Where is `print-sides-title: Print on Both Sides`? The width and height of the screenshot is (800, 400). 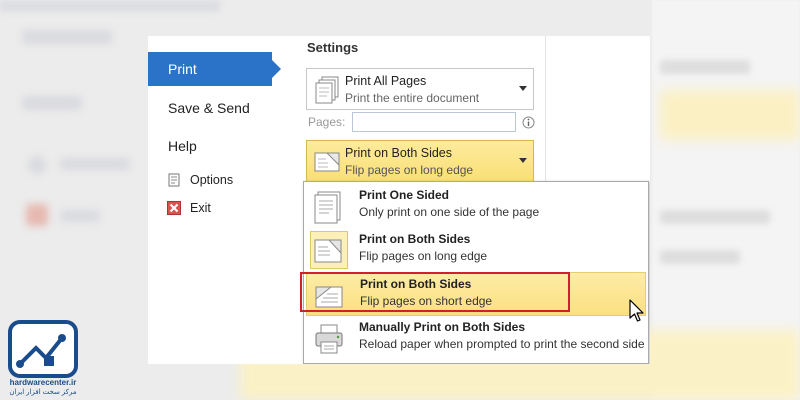
print-sides-title: Print on Both Sides is located at coordinates (399, 153).